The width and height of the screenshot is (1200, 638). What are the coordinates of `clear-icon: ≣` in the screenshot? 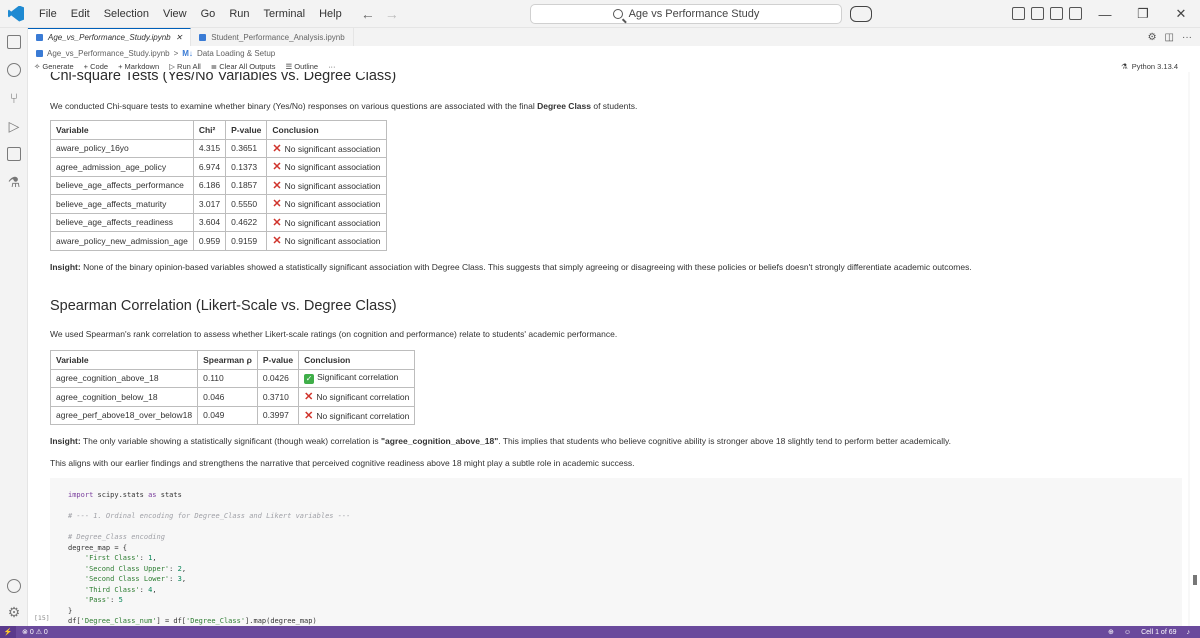 It's located at (214, 66).